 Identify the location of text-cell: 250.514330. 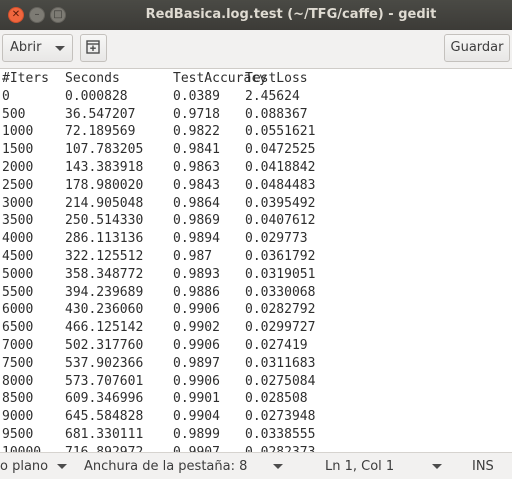
(104, 221).